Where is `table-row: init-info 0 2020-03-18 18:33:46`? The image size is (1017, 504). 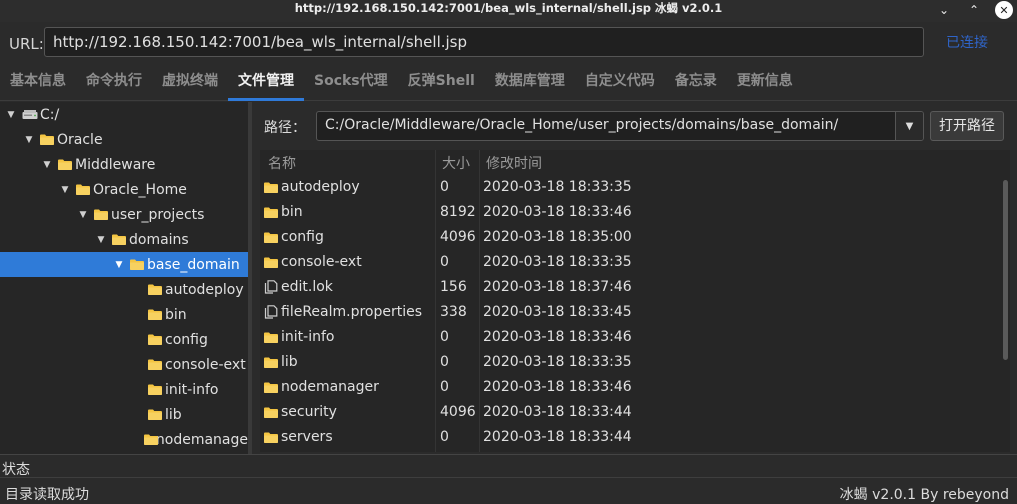
table-row: init-info 0 2020-03-18 18:33:46 is located at coordinates (630, 337).